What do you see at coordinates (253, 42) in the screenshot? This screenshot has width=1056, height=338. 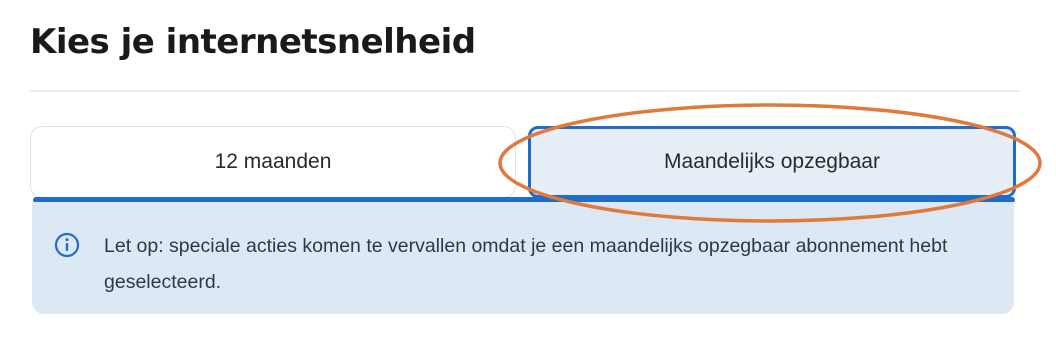 I see `page-title: Kies je internetsnelheid` at bounding box center [253, 42].